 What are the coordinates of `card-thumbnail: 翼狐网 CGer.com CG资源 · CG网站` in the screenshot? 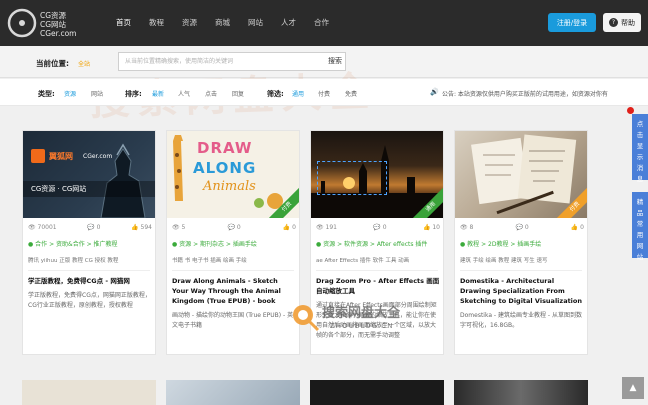 It's located at (89, 174).